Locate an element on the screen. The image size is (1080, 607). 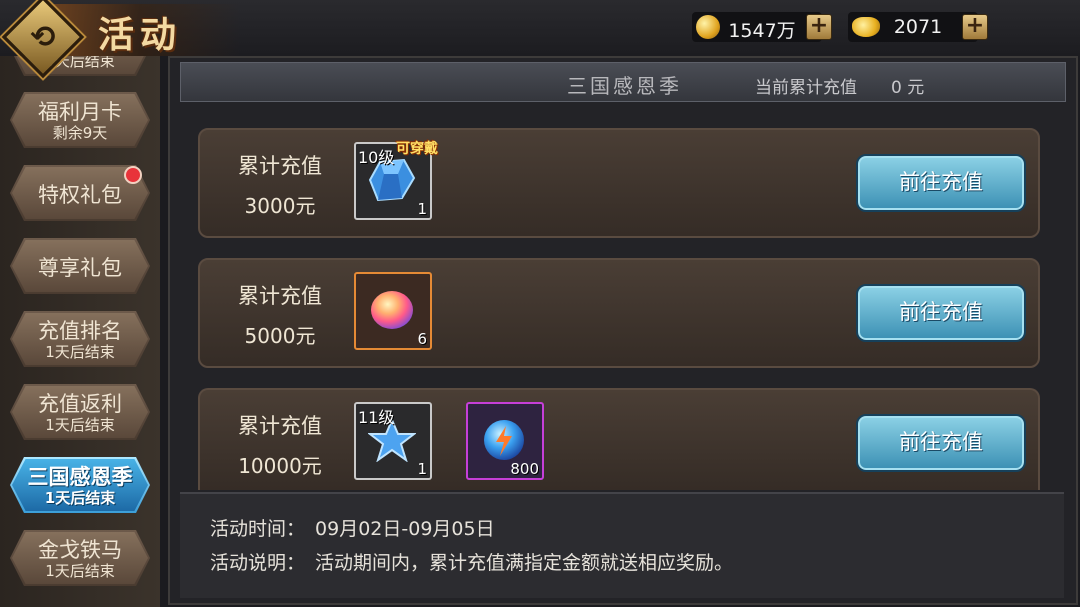
add-ingot-button: + is located at coordinates (975, 27).